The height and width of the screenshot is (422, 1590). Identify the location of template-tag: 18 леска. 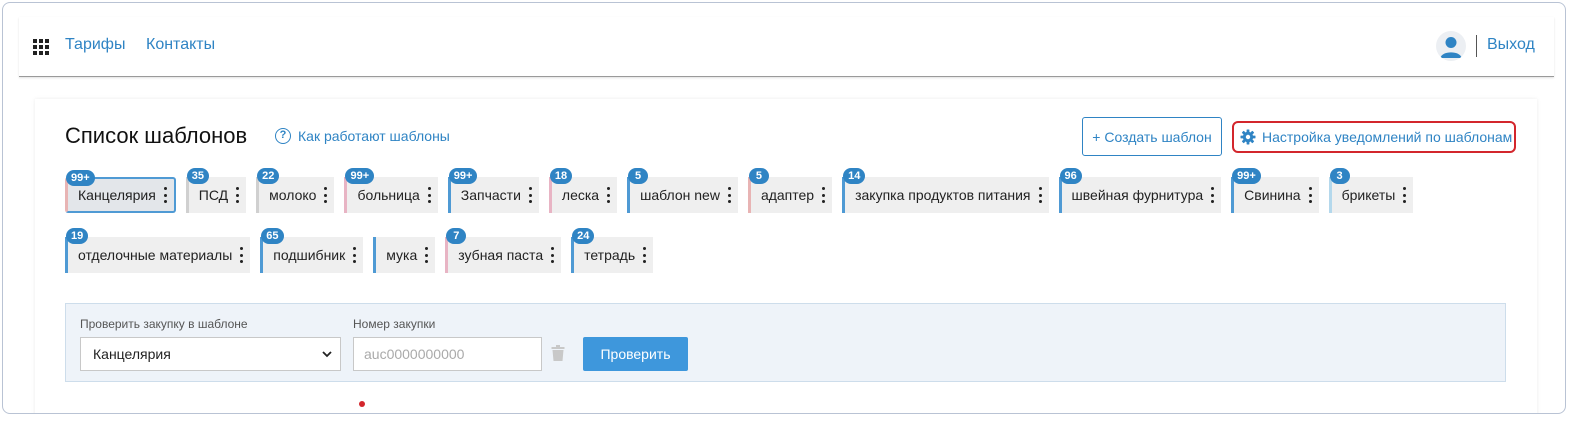
(583, 190).